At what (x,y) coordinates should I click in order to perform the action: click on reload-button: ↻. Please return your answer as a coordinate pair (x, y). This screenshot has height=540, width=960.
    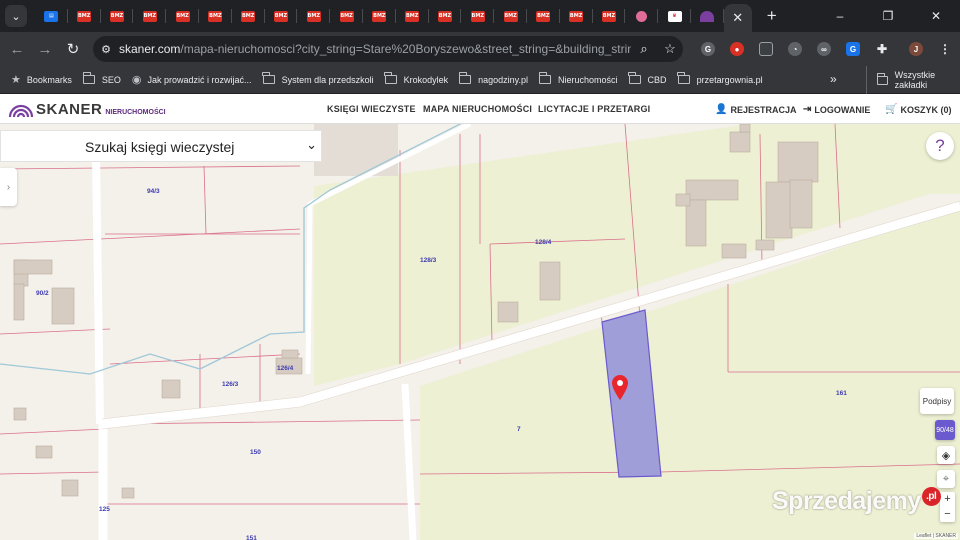
    Looking at the image, I should click on (73, 49).